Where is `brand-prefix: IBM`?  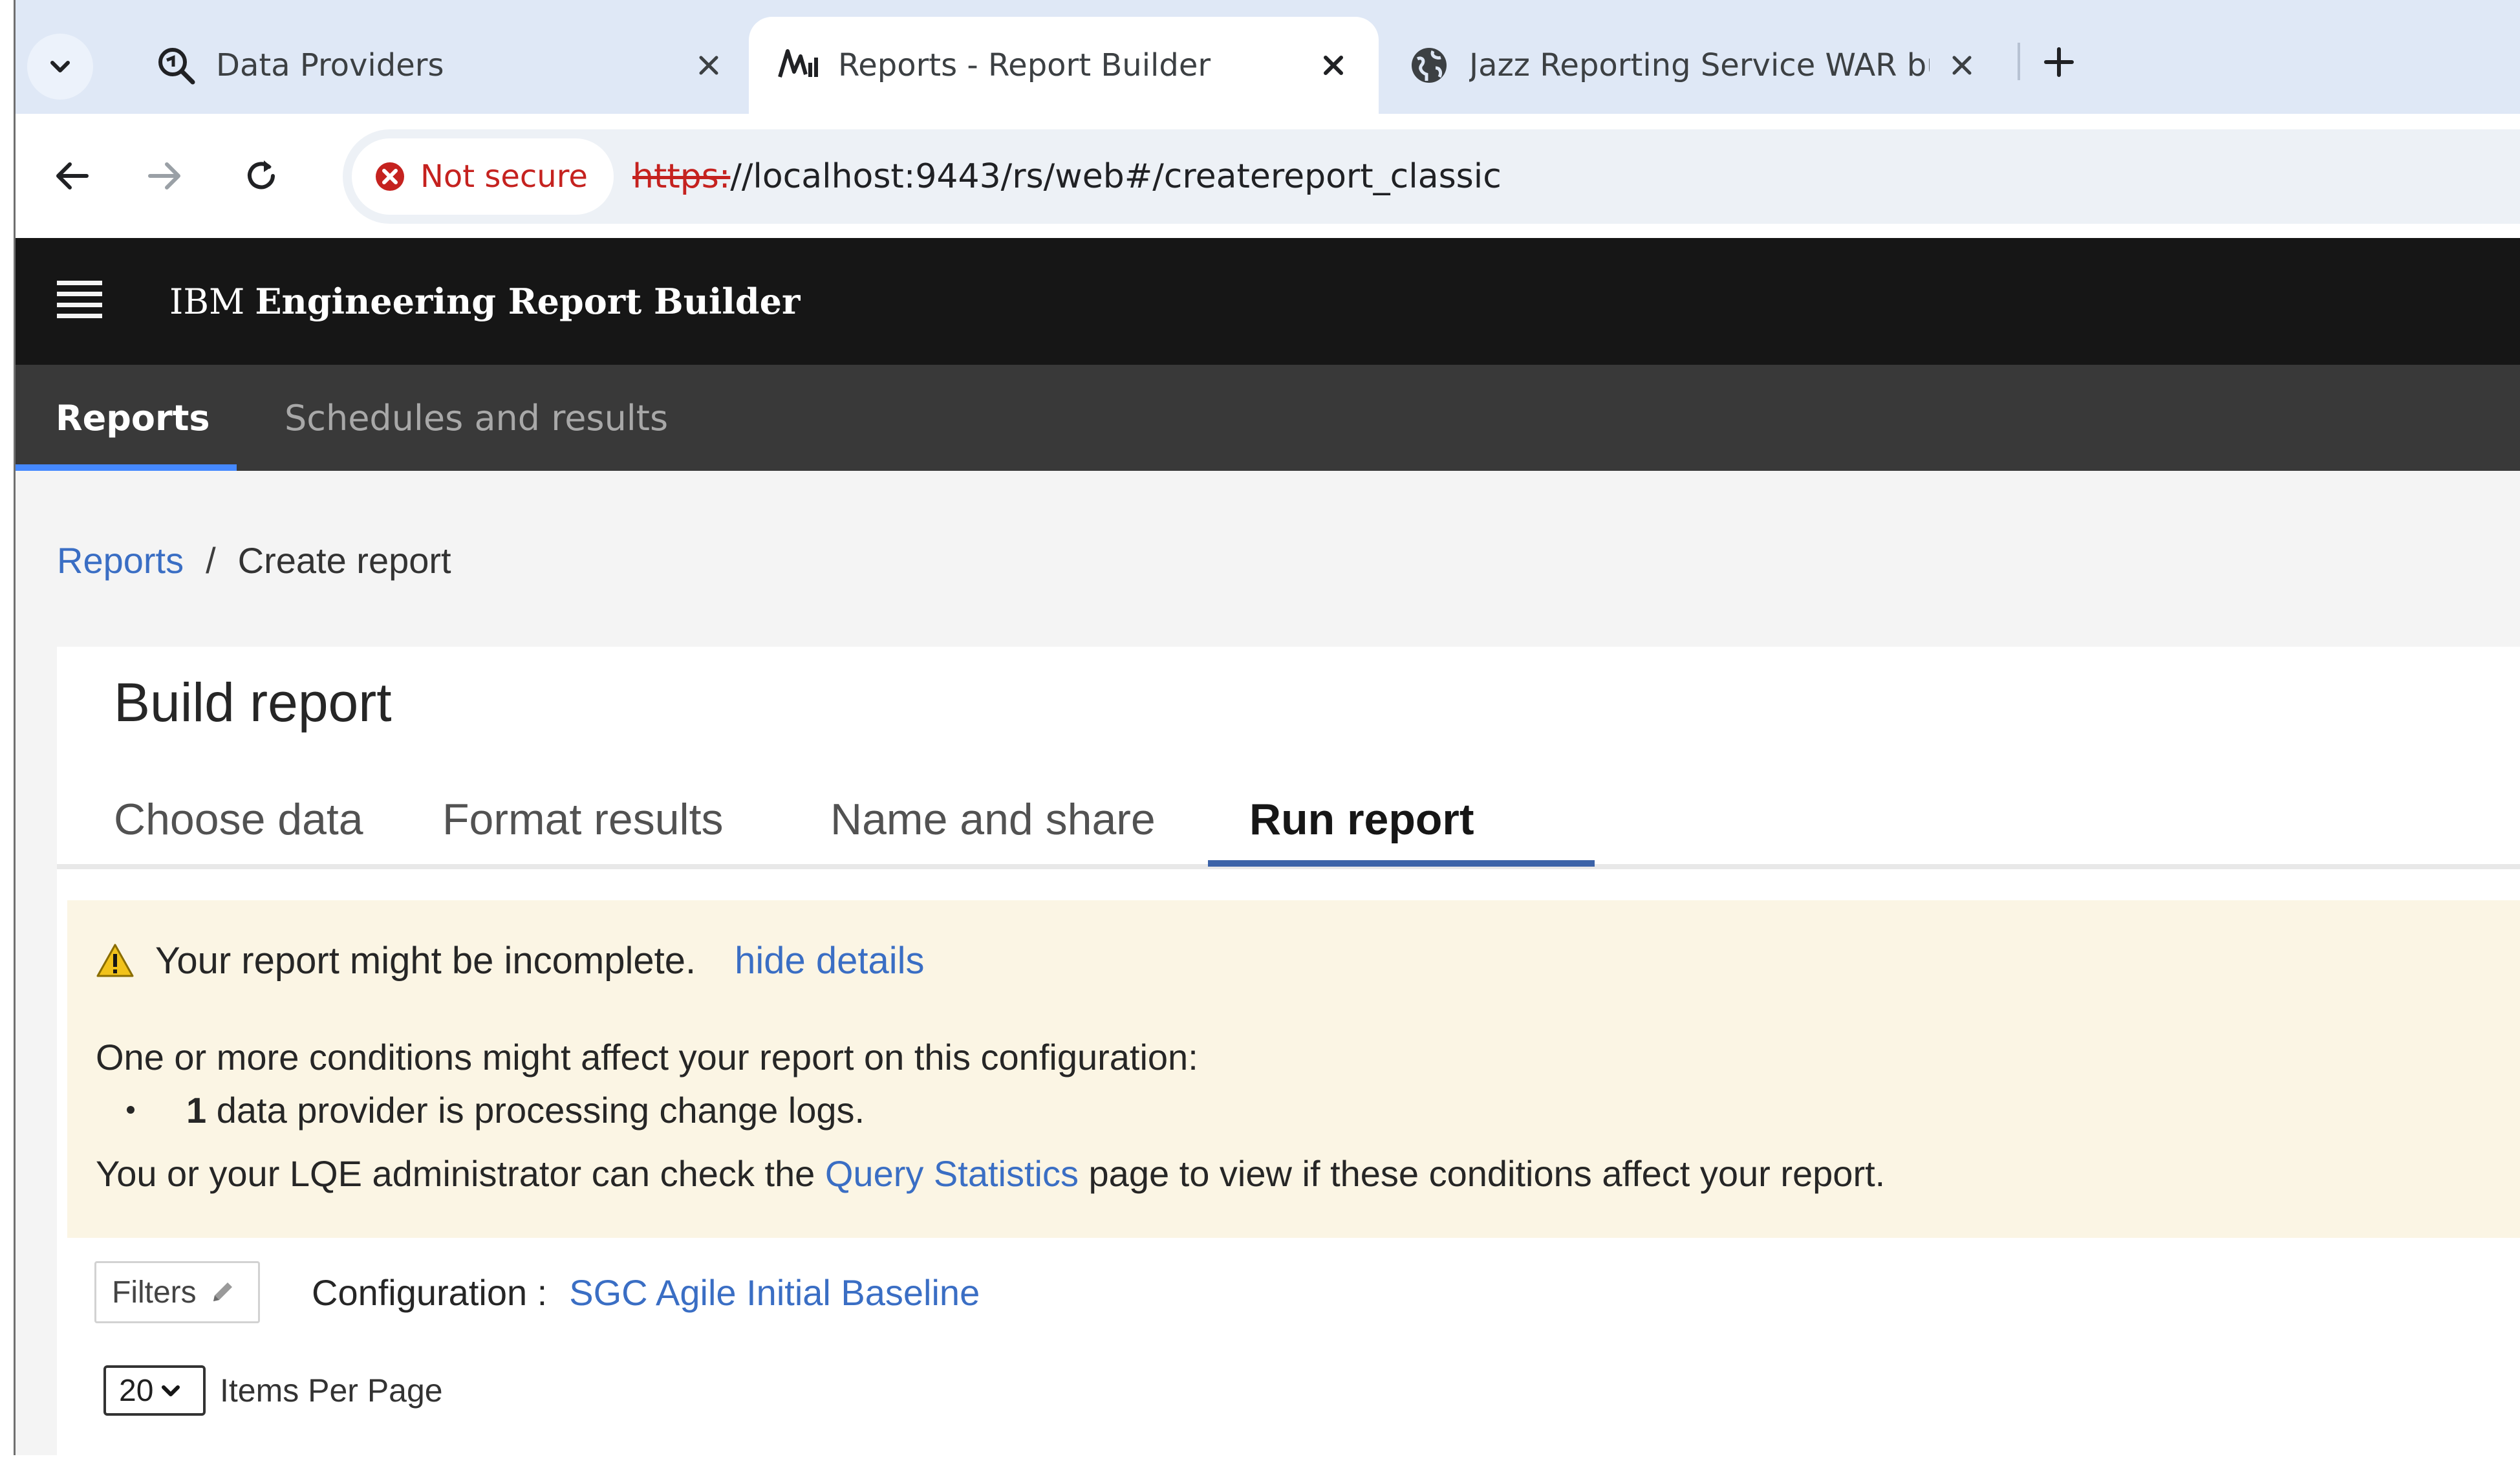 brand-prefix: IBM is located at coordinates (207, 301).